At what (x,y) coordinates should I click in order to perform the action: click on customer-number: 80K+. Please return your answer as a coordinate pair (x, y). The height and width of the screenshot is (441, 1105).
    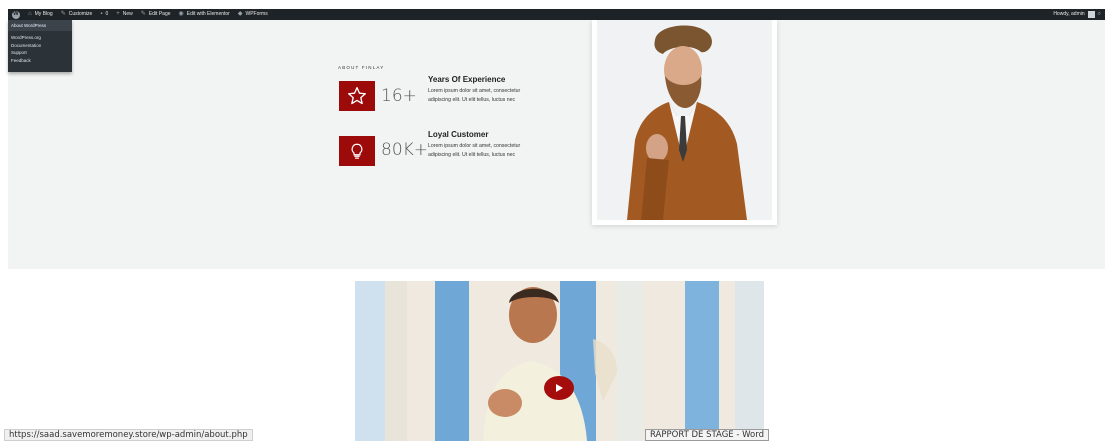
    Looking at the image, I should click on (405, 150).